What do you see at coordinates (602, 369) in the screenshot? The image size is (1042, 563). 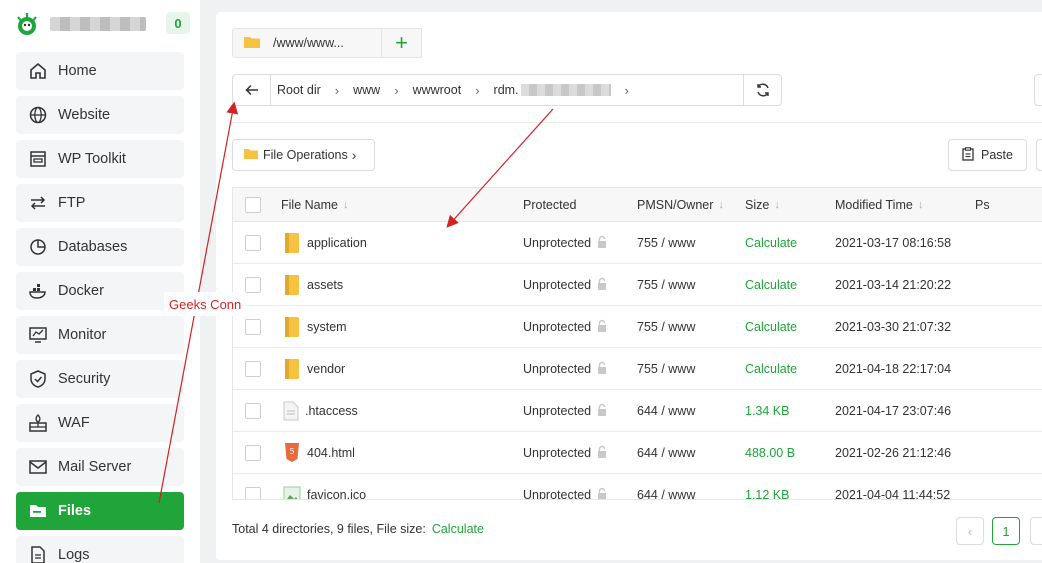 I see `lock-icon` at bounding box center [602, 369].